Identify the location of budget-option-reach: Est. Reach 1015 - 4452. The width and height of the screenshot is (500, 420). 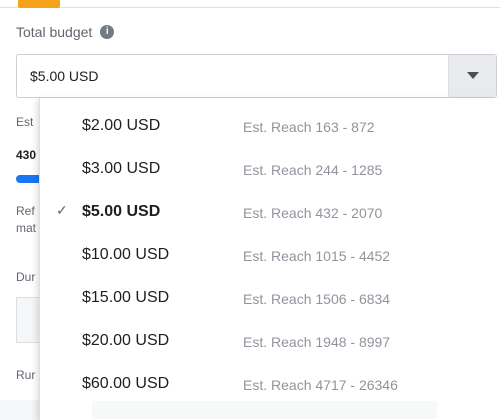
(317, 256).